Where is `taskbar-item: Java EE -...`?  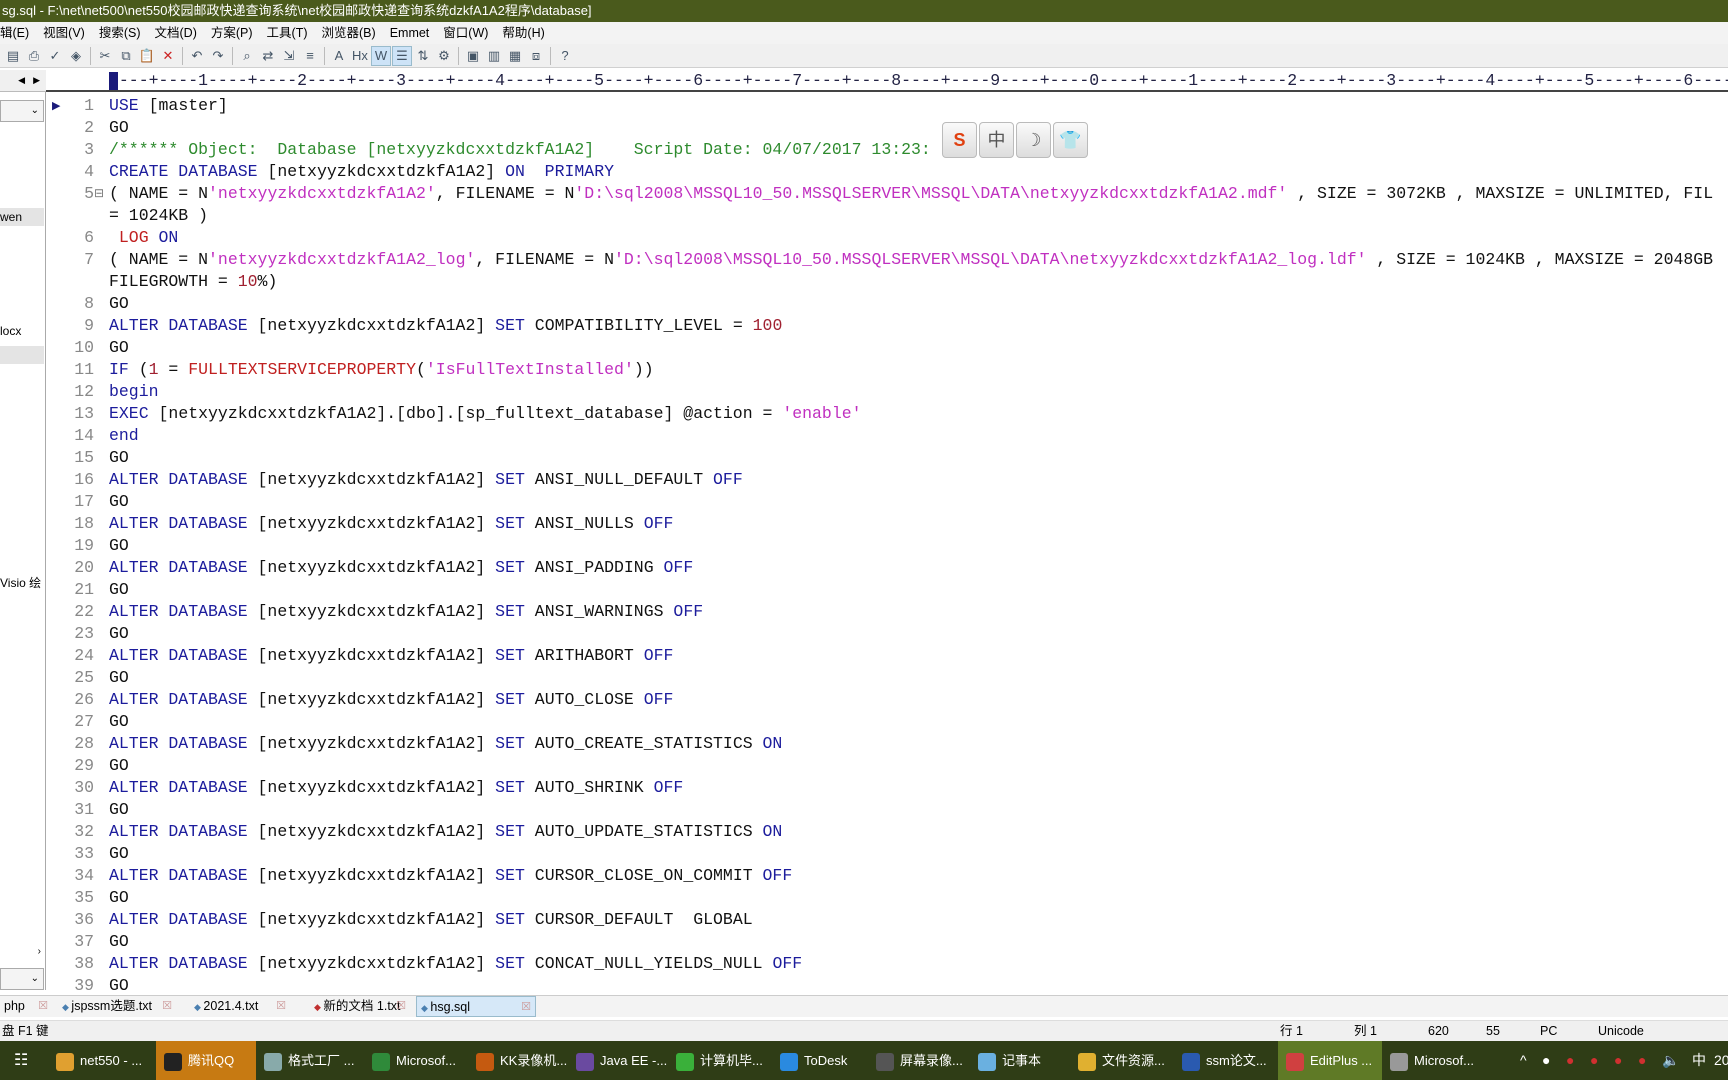 taskbar-item: Java EE -... is located at coordinates (618, 1060).